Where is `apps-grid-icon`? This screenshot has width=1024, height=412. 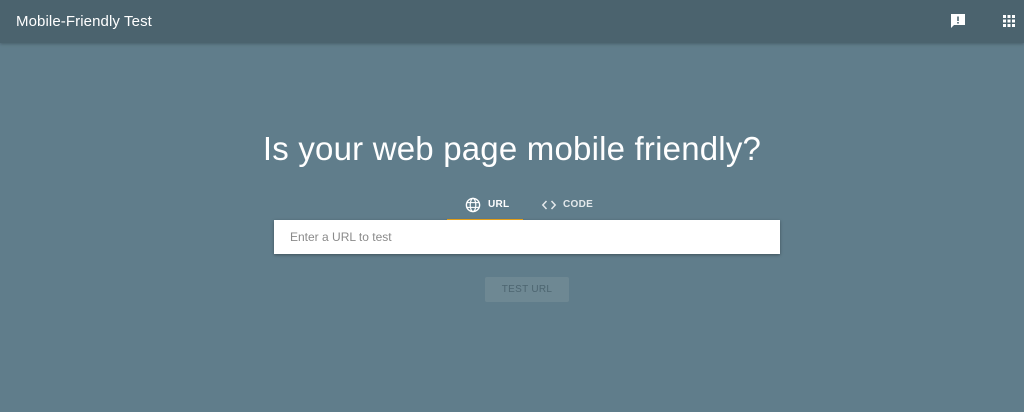 apps-grid-icon is located at coordinates (1009, 21).